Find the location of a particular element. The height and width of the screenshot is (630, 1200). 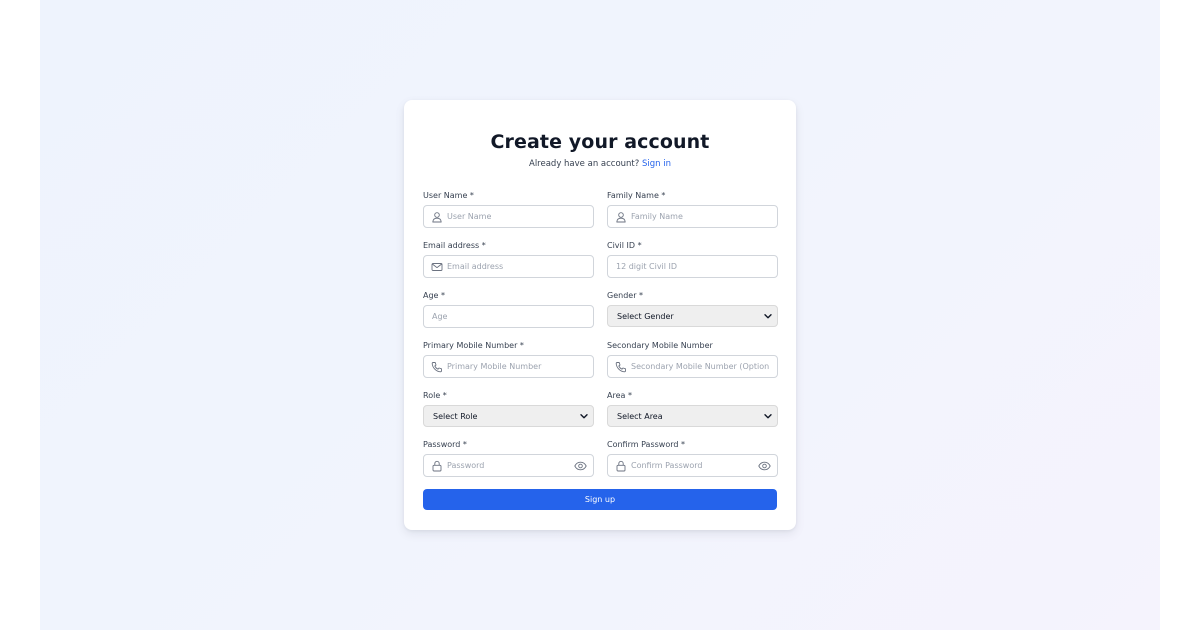

email-label: Email address * is located at coordinates (454, 245).